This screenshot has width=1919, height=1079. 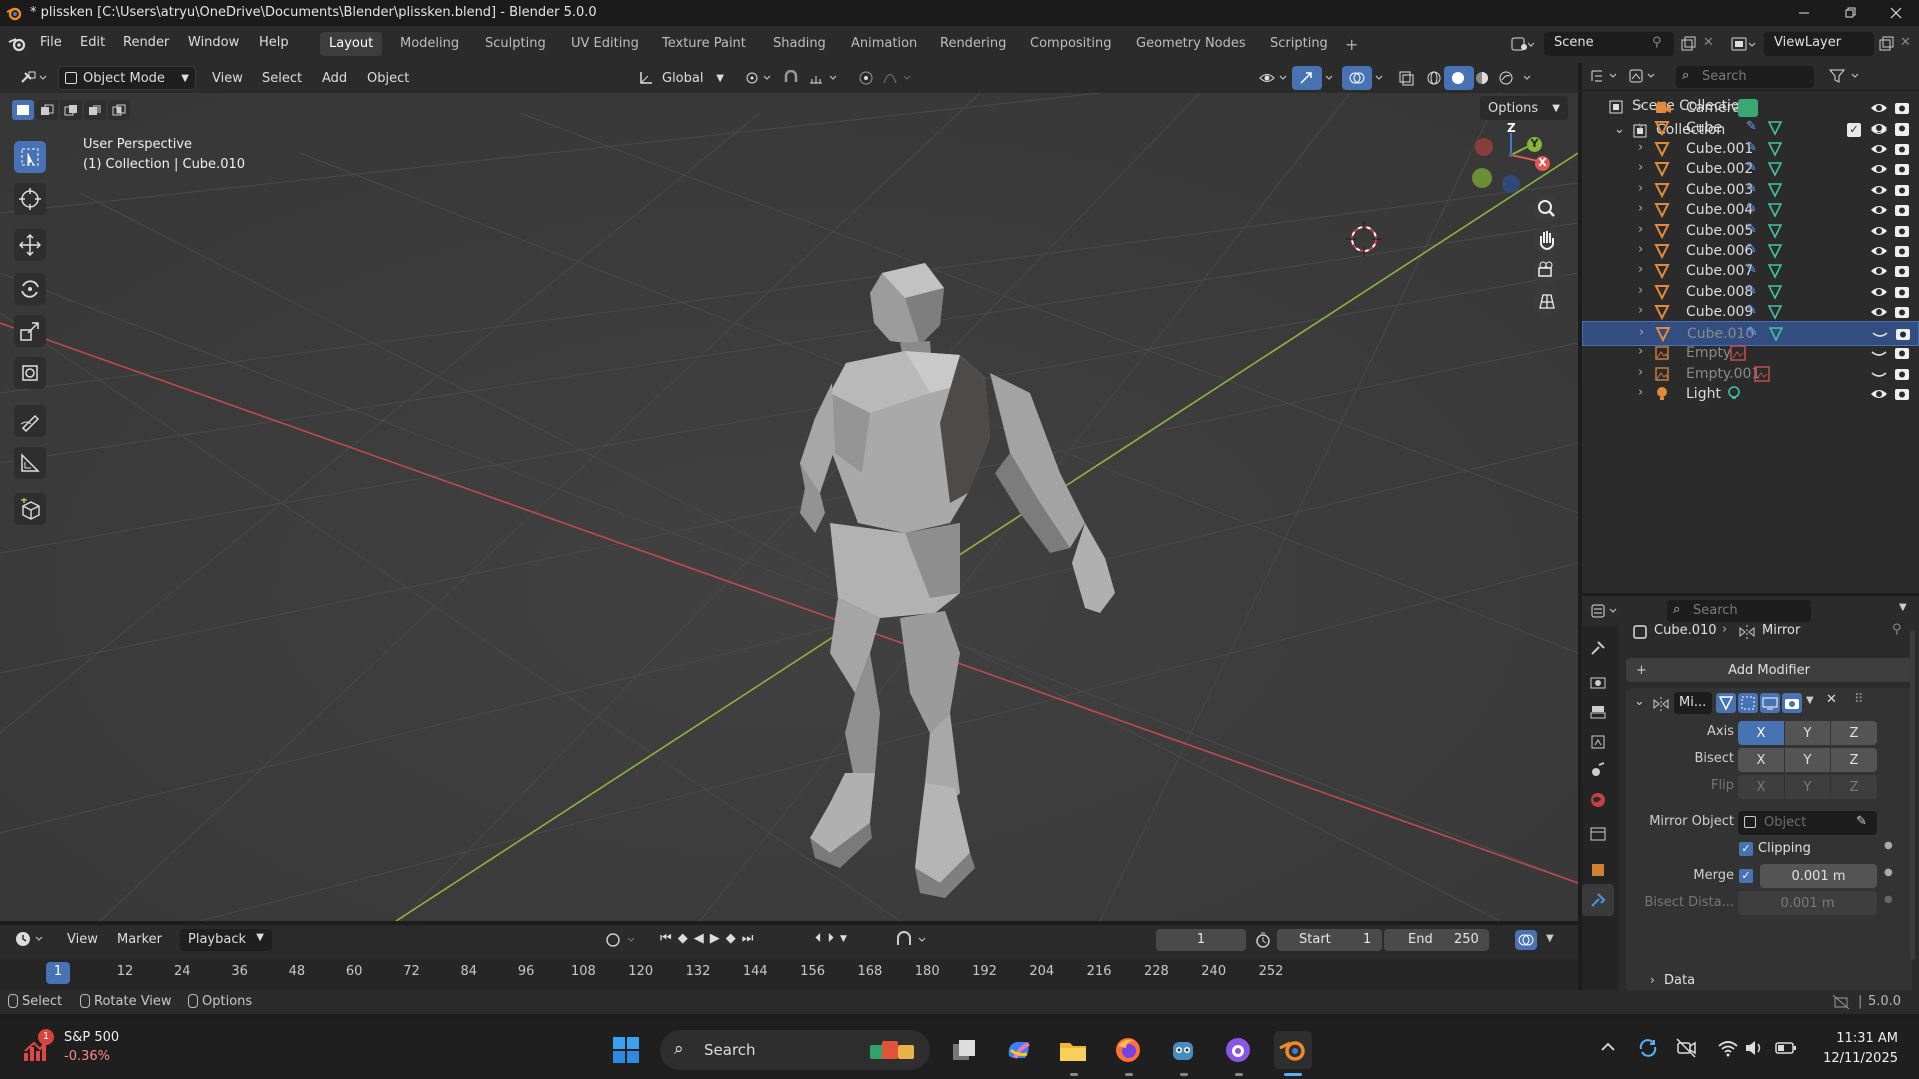 What do you see at coordinates (973, 44) in the screenshot?
I see `tab-rendering: Rendering` at bounding box center [973, 44].